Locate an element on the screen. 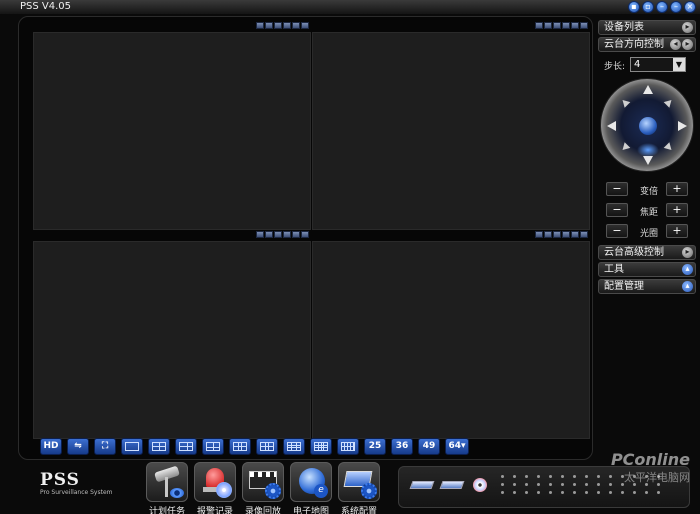 The width and height of the screenshot is (700, 514). chevron-down-icon: ▼ is located at coordinates (679, 64).